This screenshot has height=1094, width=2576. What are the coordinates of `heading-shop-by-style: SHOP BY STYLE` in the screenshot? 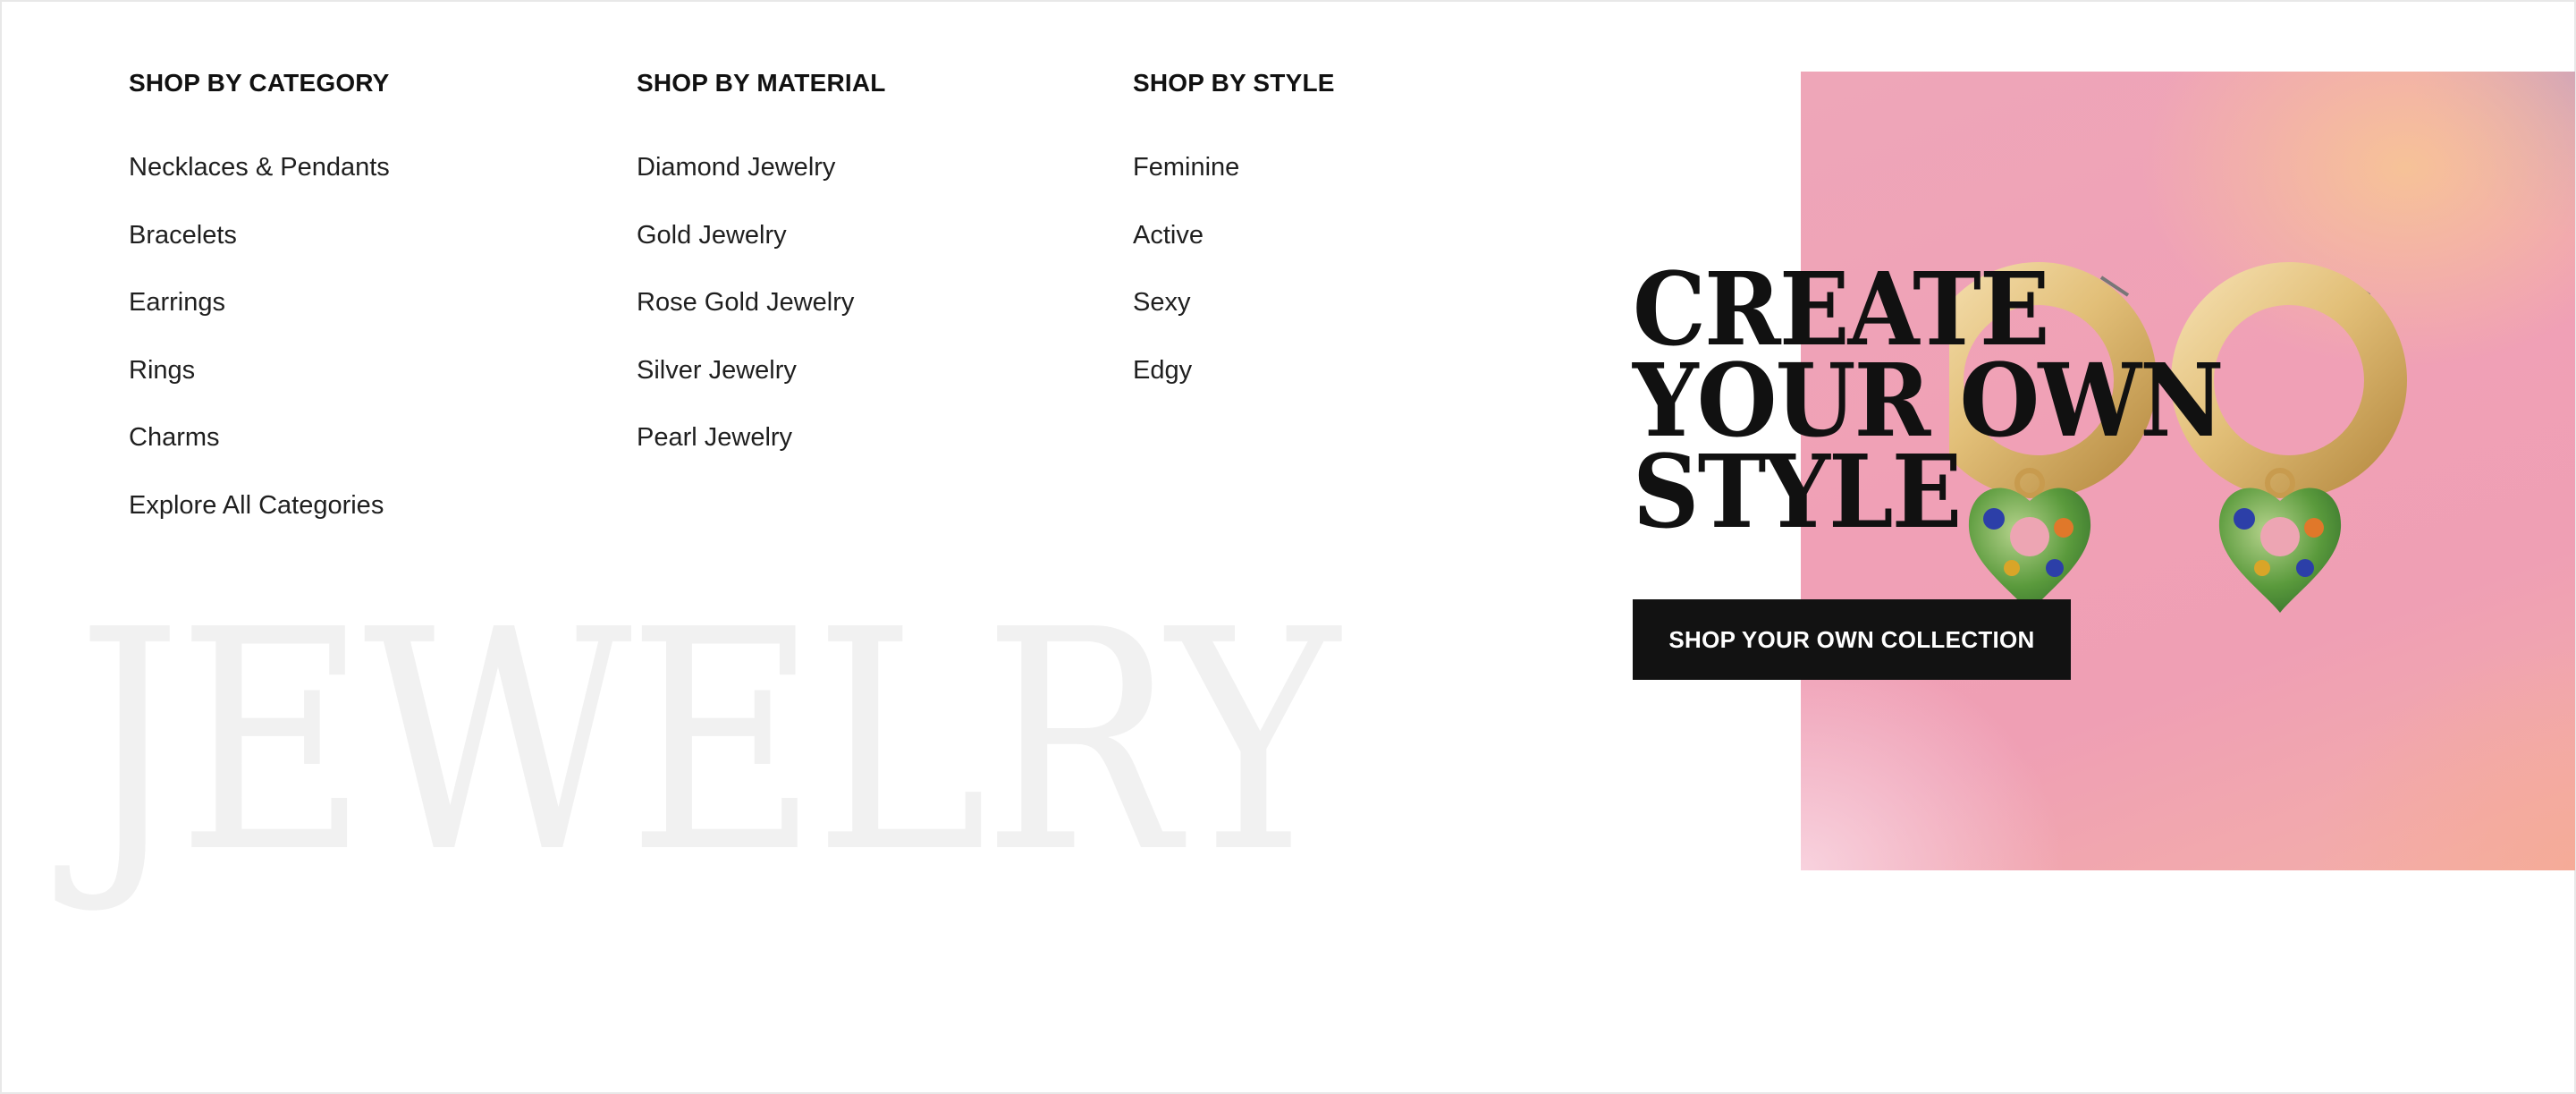 It's located at (1234, 83).